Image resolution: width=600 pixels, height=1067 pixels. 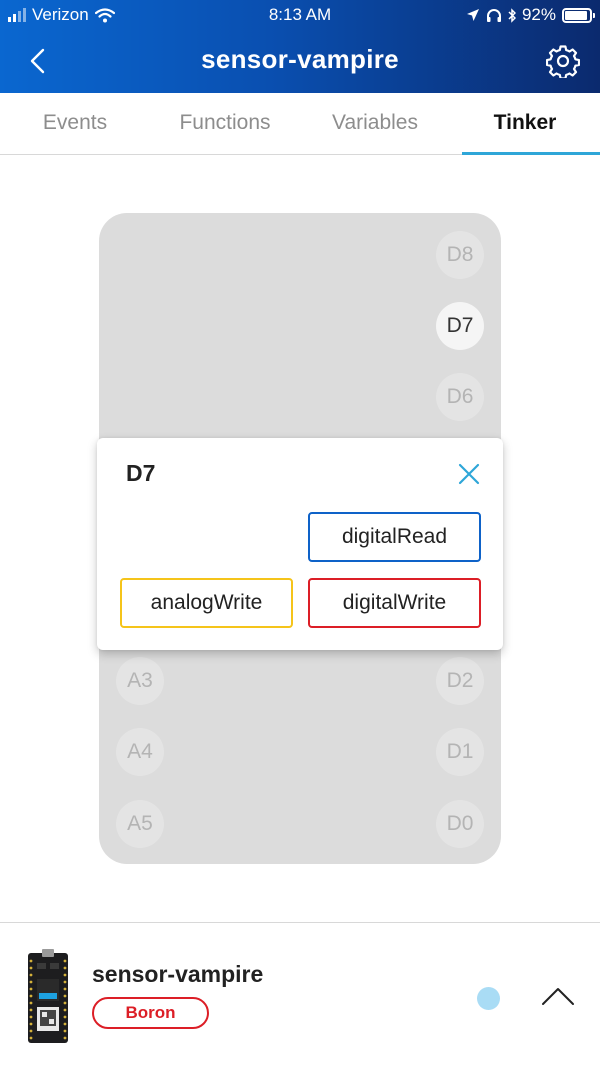 What do you see at coordinates (300, 994) in the screenshot?
I see `device-footer: sensor-vampire Boron` at bounding box center [300, 994].